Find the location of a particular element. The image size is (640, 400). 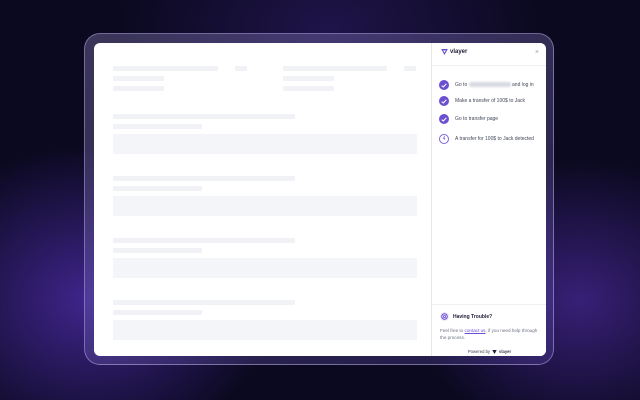

step-text: Go to and log in is located at coordinates (494, 85).